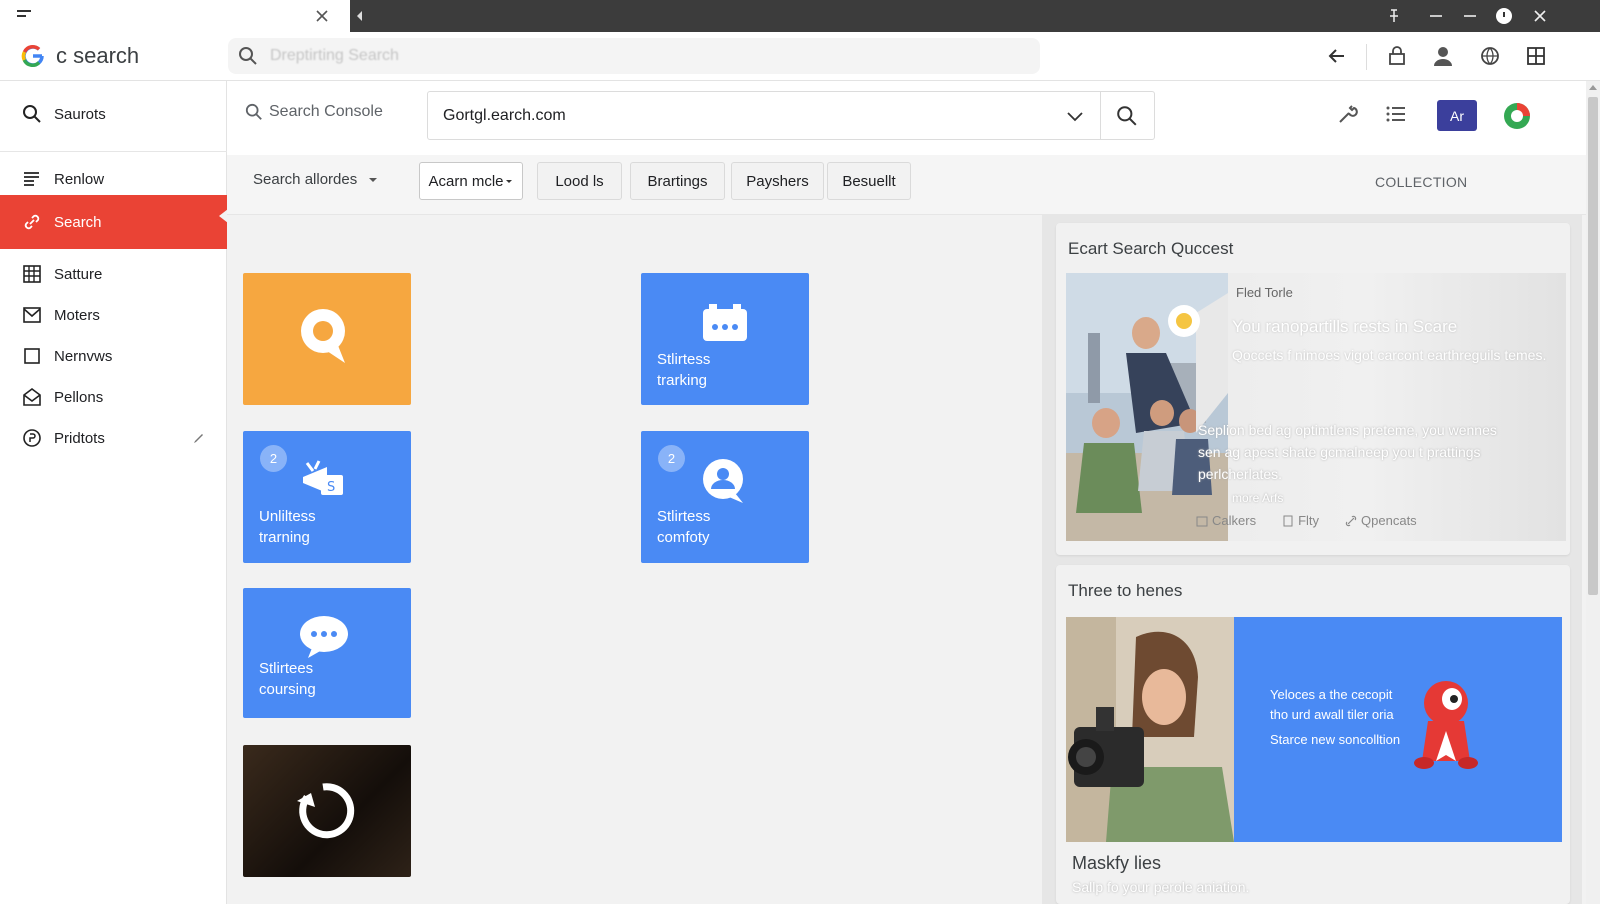 The image size is (1600, 904). I want to click on table-icon, so click(32, 274).